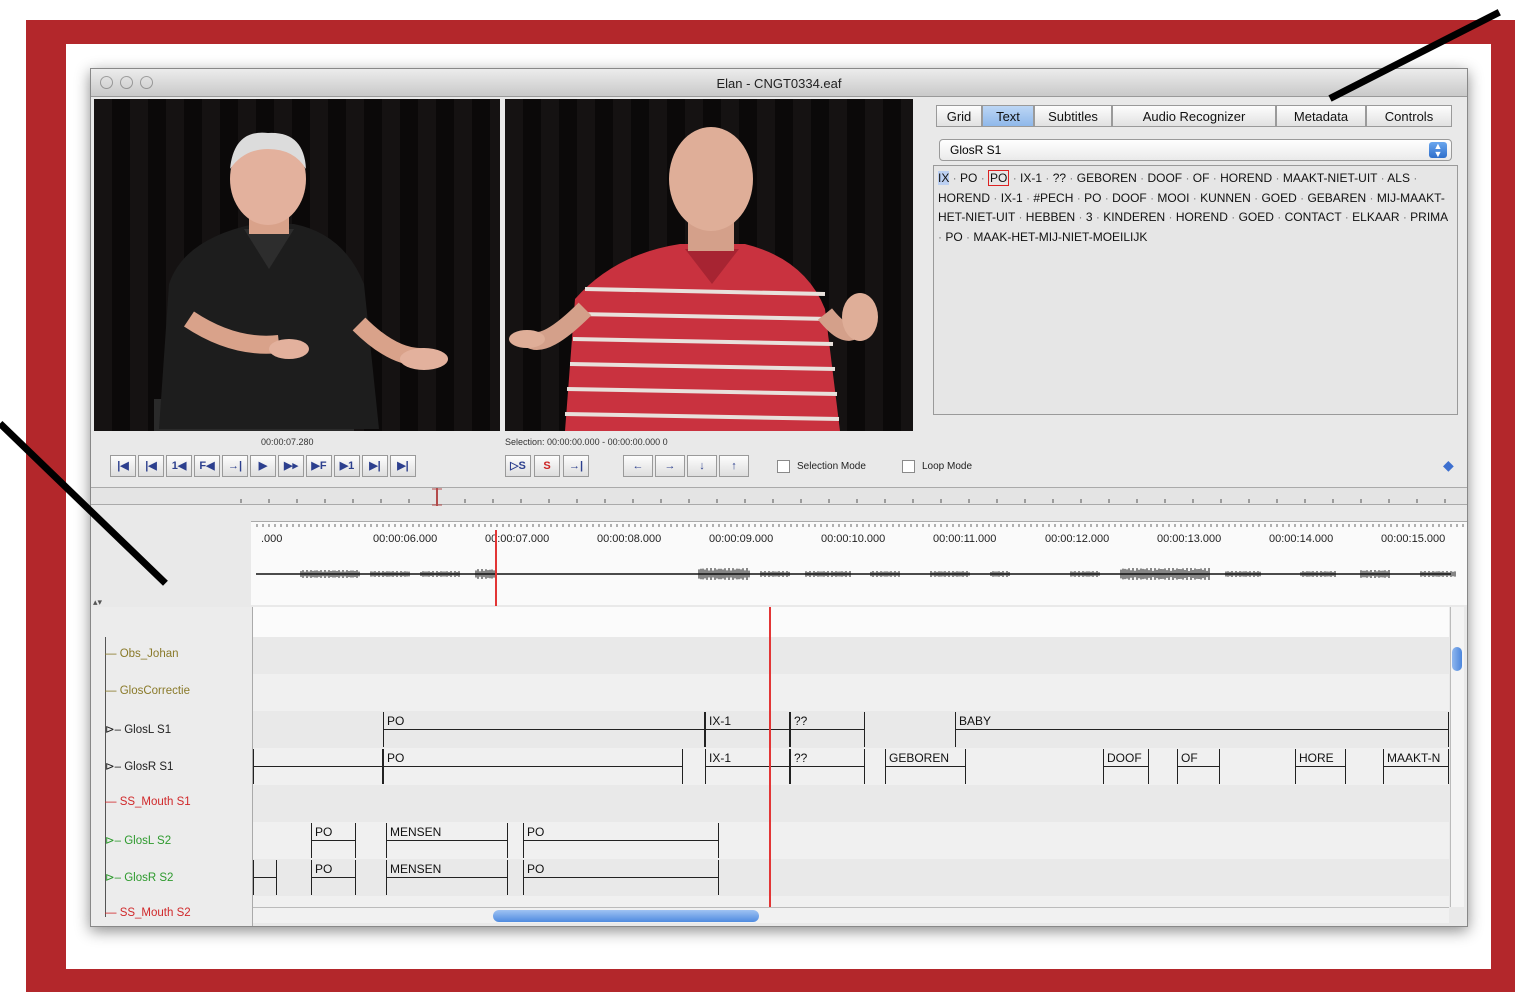  What do you see at coordinates (576, 466) in the screenshot?
I see `selection-button: →|` at bounding box center [576, 466].